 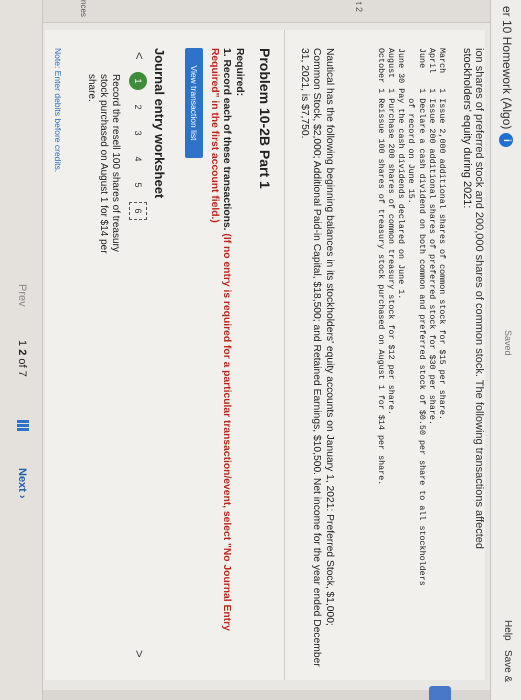 I want to click on journal-title: Journal entry worksheet, so click(x=159, y=123).